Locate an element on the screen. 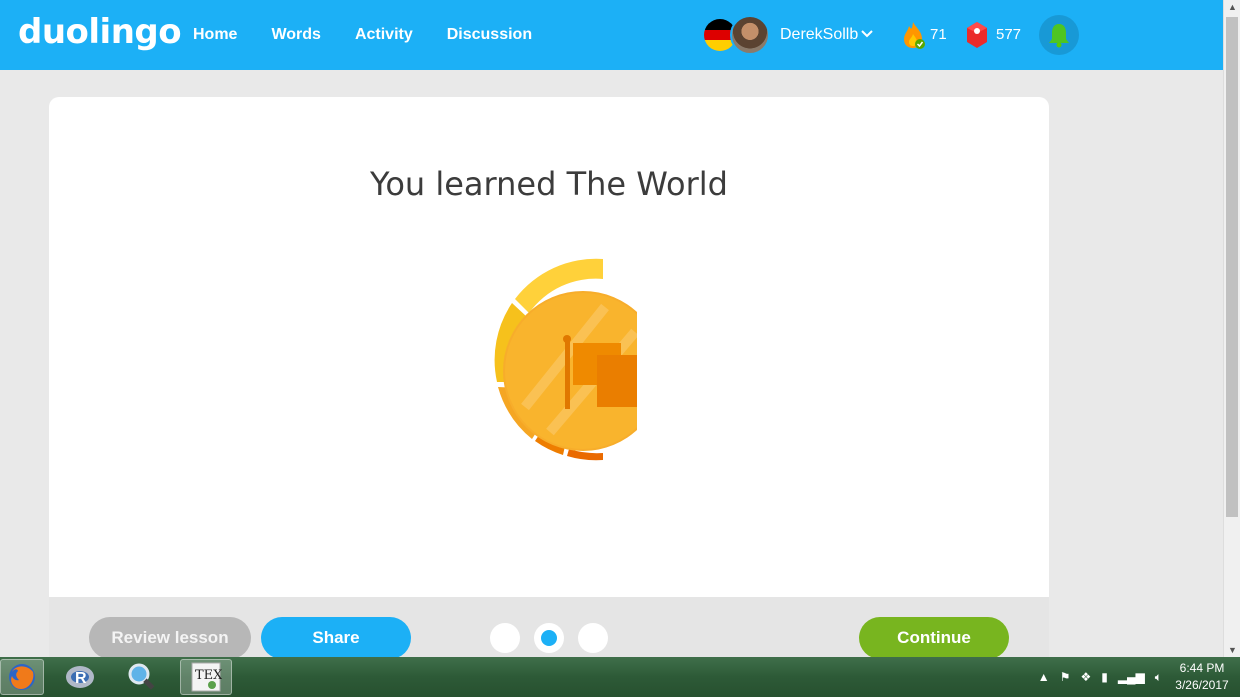 The width and height of the screenshot is (1240, 697). r-icon: R is located at coordinates (80, 677).